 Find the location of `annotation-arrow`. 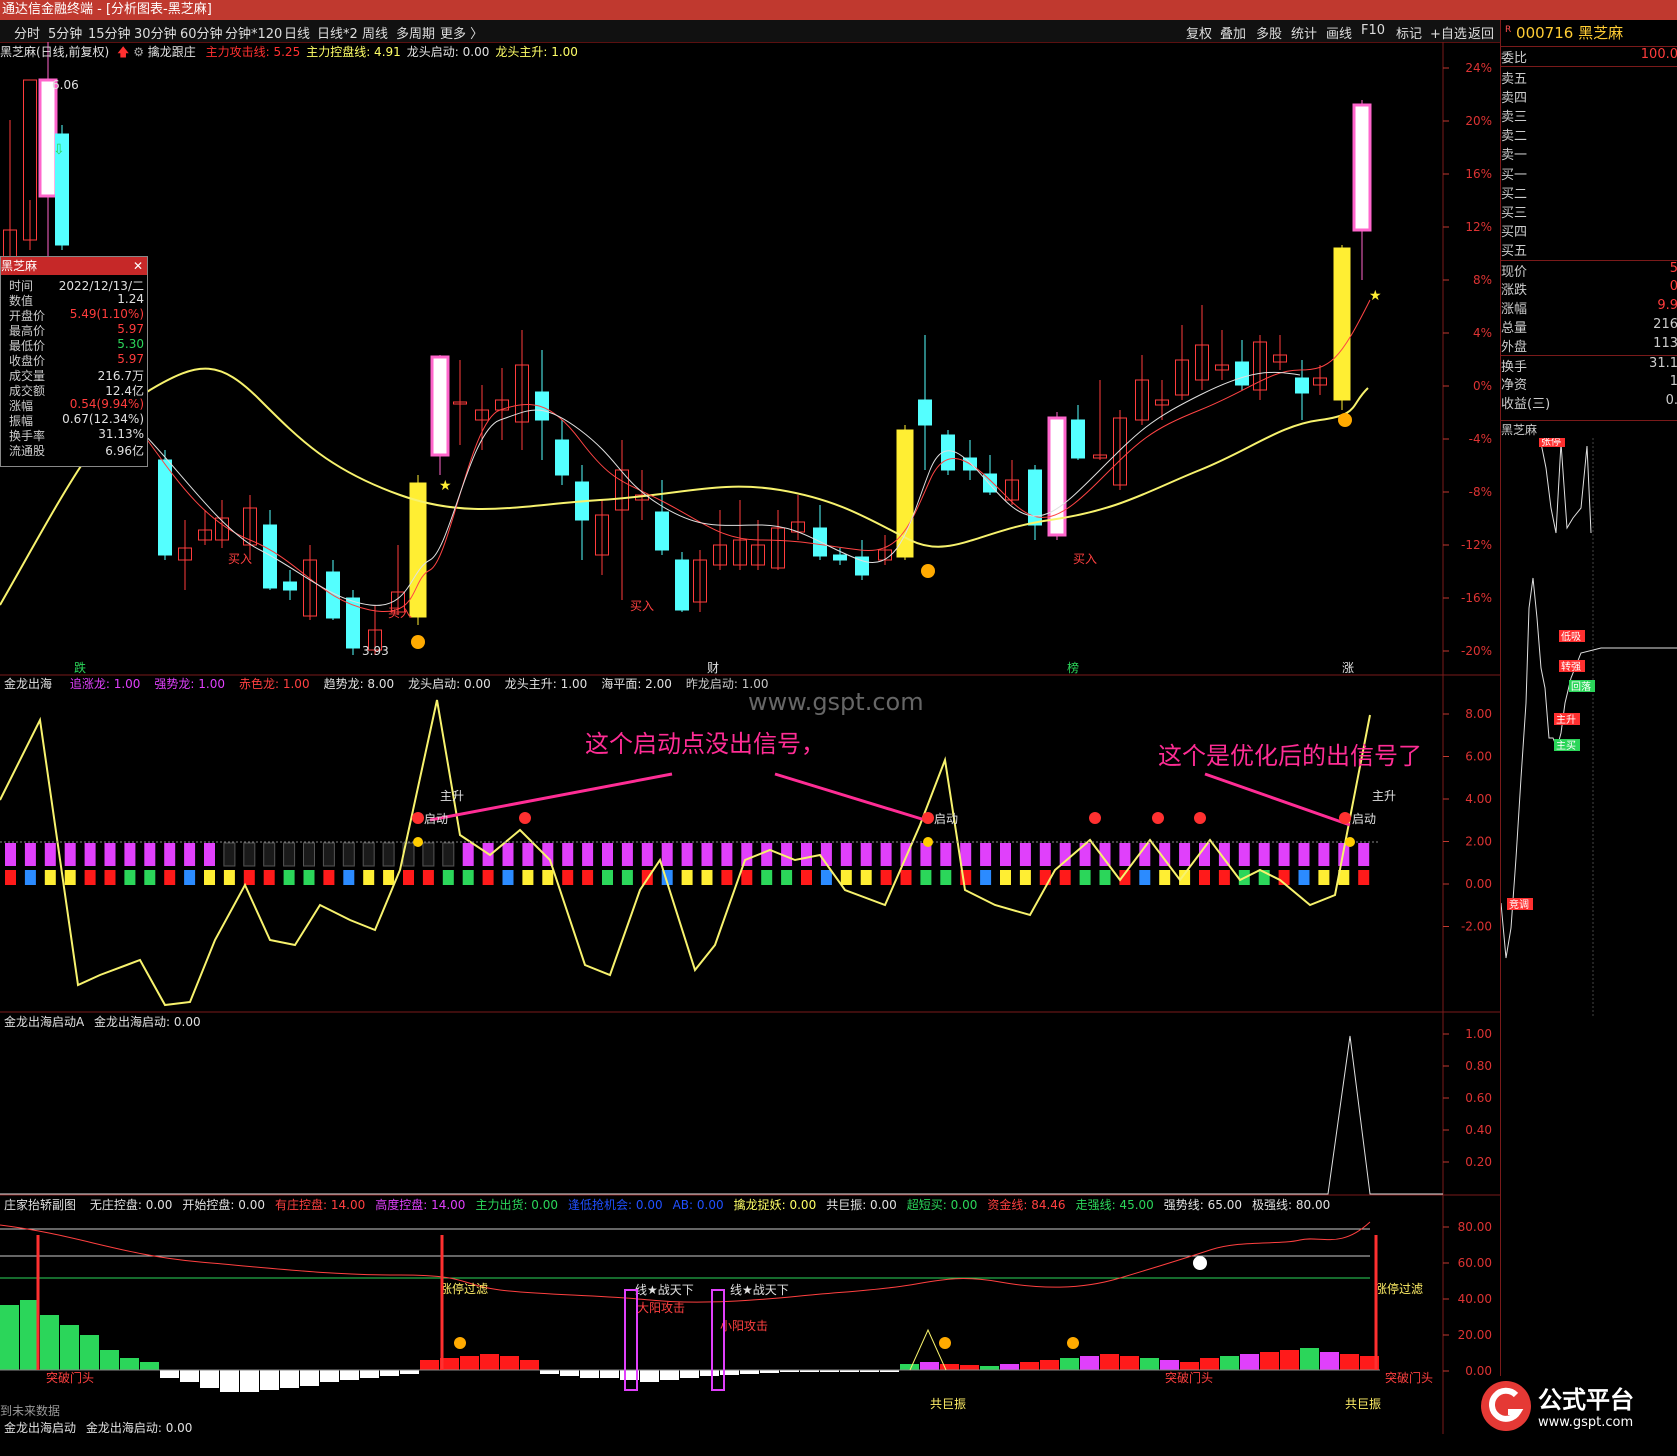

annotation-arrow is located at coordinates (850, 797).